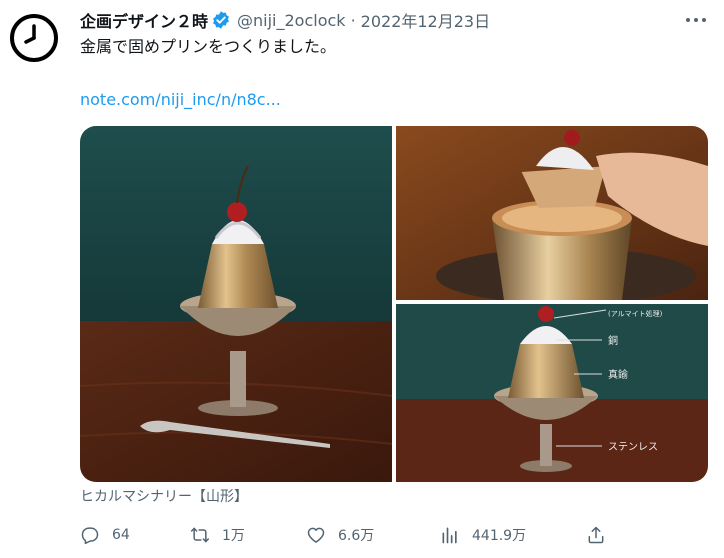  Describe the element at coordinates (613, 340) in the screenshot. I see `label-copper: 銅` at that location.